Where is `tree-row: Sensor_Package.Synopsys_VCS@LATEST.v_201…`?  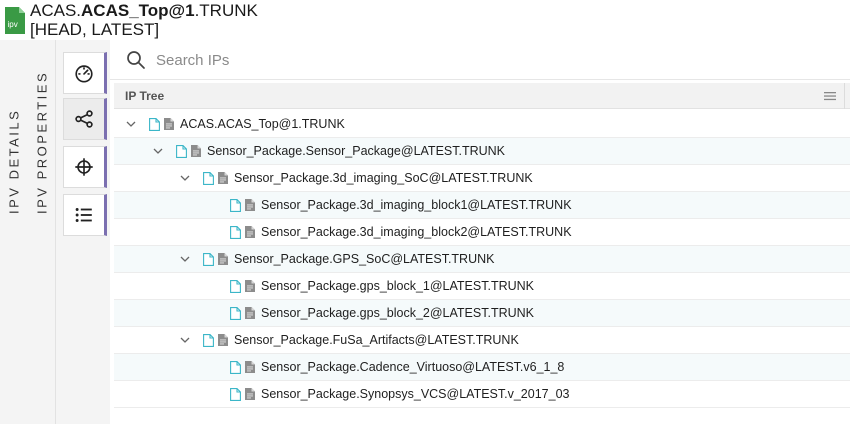
tree-row: Sensor_Package.Synopsys_VCS@LATEST.v_201… is located at coordinates (482, 394).